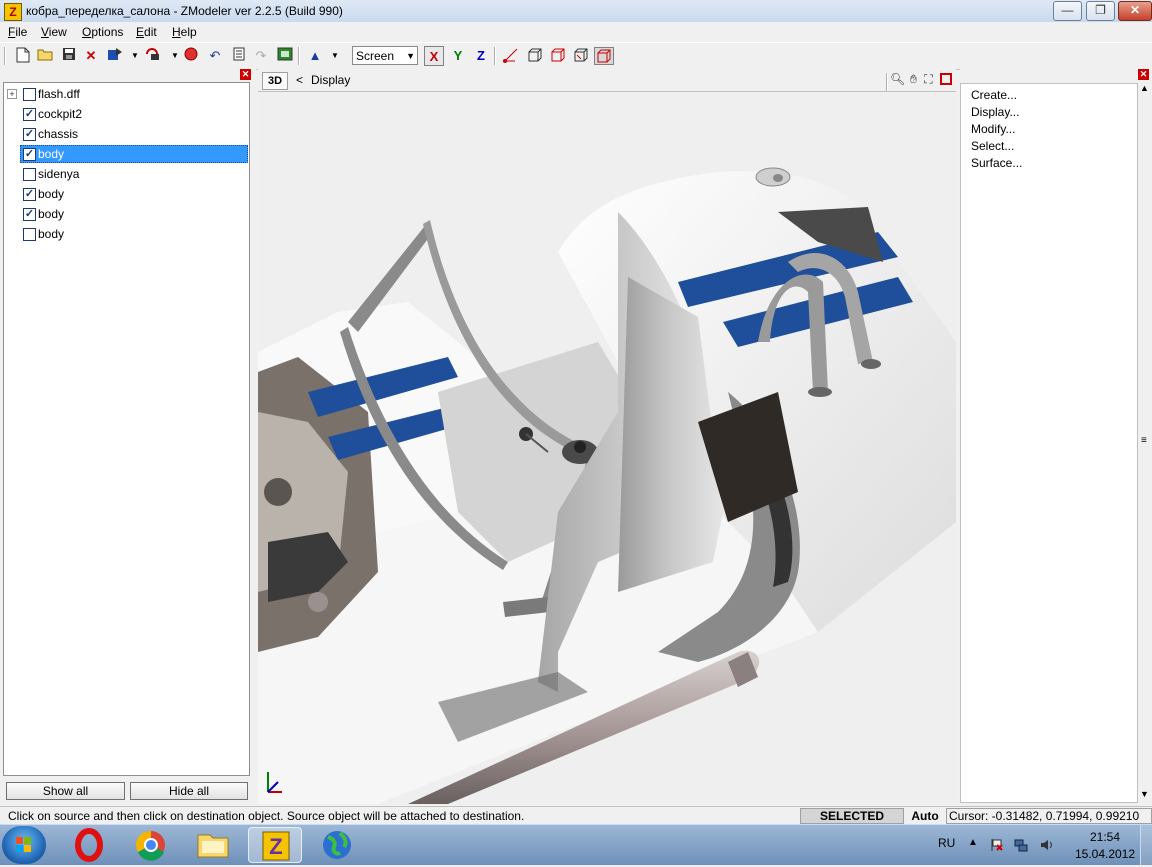 Image resolution: width=1152 pixels, height=867 pixels. Describe the element at coordinates (458, 56) in the screenshot. I see `axis-y-toggle: Y` at that location.